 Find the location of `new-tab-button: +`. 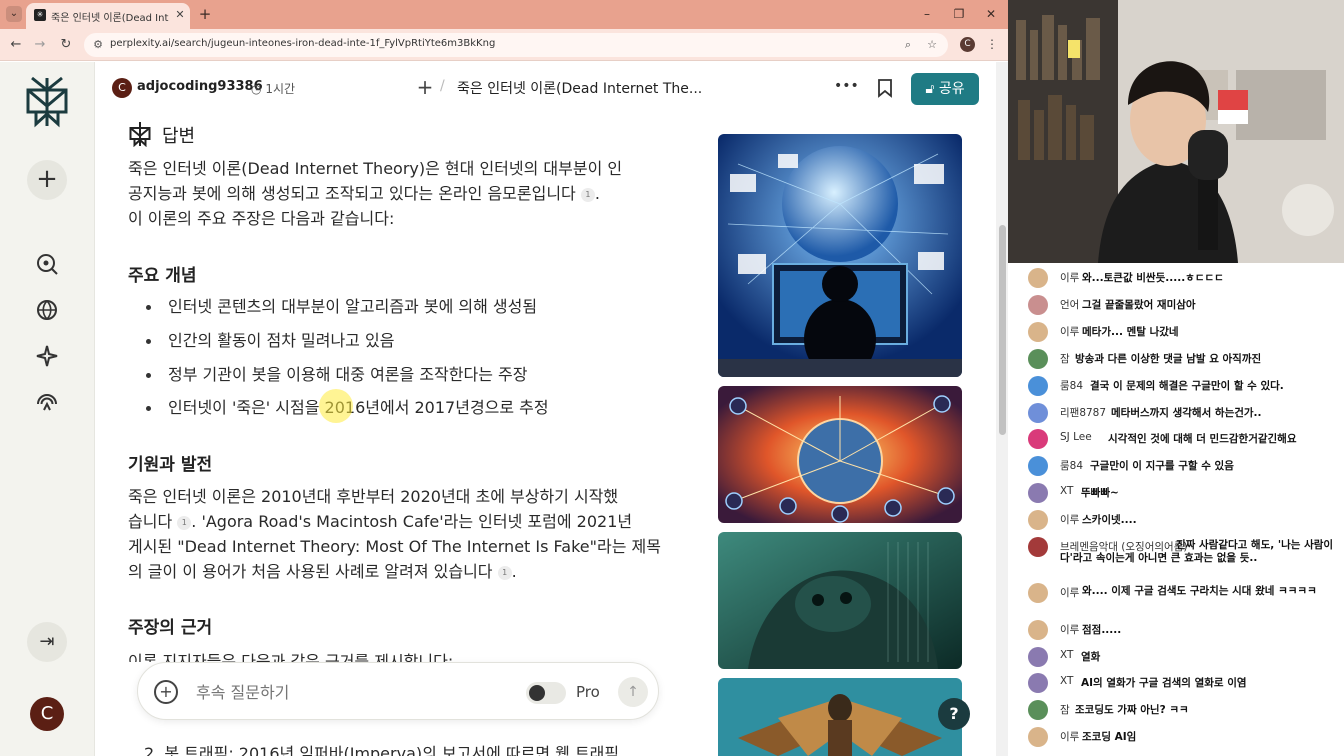

new-tab-button: + is located at coordinates (205, 14).